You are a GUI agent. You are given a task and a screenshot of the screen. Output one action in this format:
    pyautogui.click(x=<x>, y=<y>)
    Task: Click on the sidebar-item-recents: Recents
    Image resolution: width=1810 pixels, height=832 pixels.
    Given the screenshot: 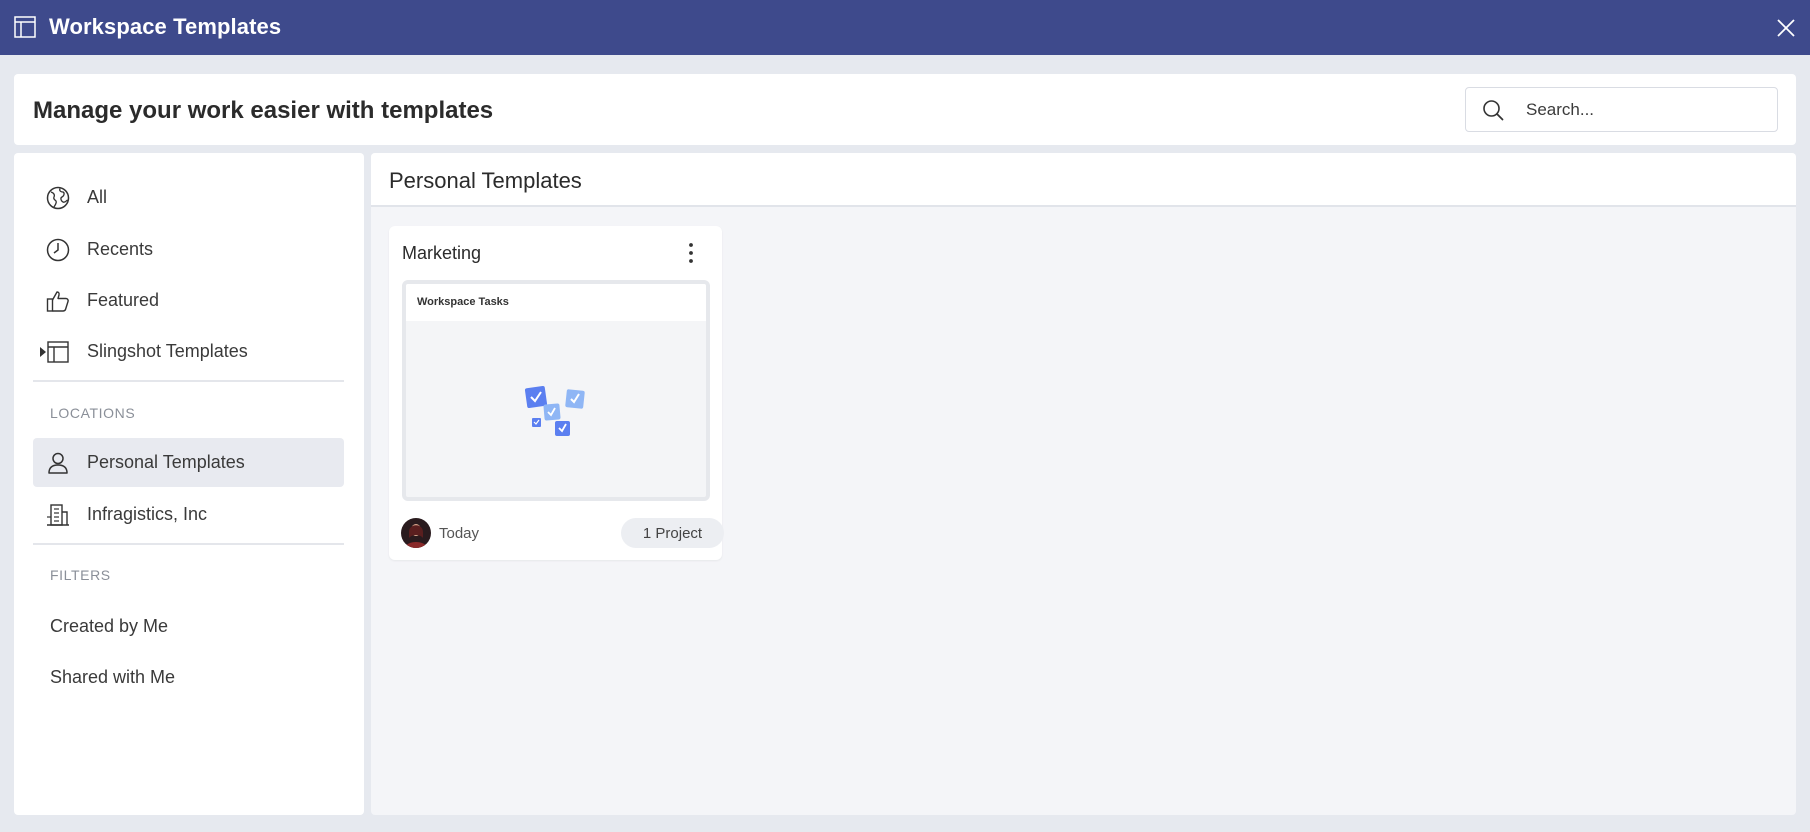 What is the action you would take?
    pyautogui.click(x=188, y=249)
    